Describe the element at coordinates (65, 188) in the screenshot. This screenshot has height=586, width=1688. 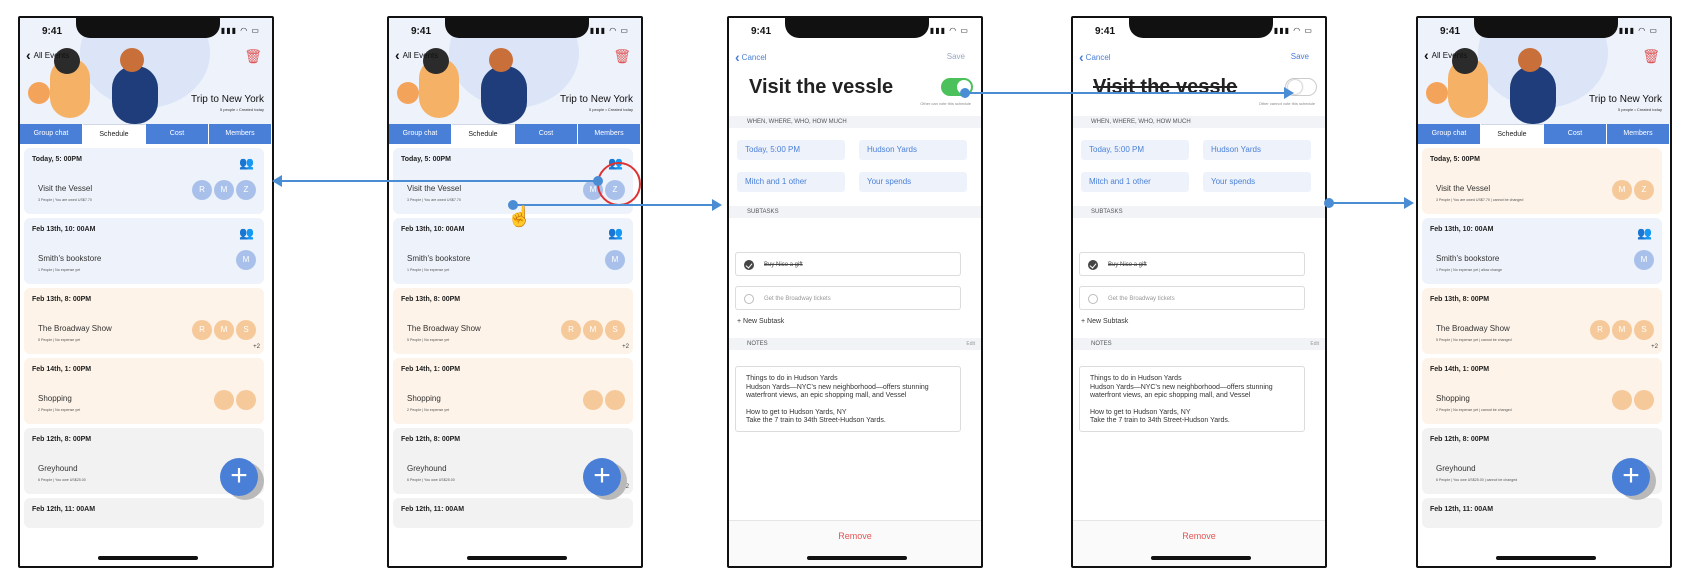
I see `event-name: Visit the Vessel` at that location.